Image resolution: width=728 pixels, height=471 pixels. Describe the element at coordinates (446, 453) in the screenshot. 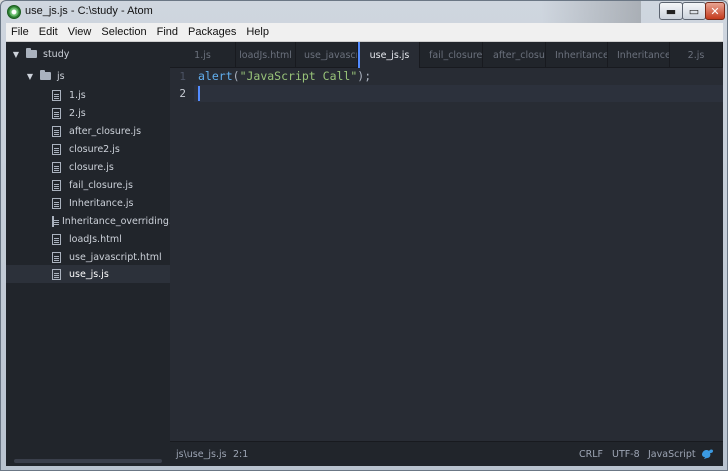

I see `status-bar: js\use_js.js 2:1 CRLF UTF-8 JavaScript` at that location.